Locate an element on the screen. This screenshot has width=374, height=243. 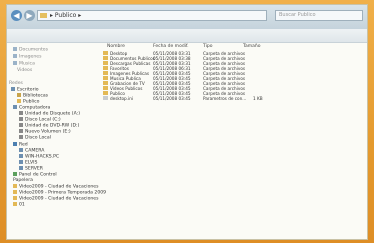
sidebar-item-documentos: Documentos is located at coordinates (30, 50).